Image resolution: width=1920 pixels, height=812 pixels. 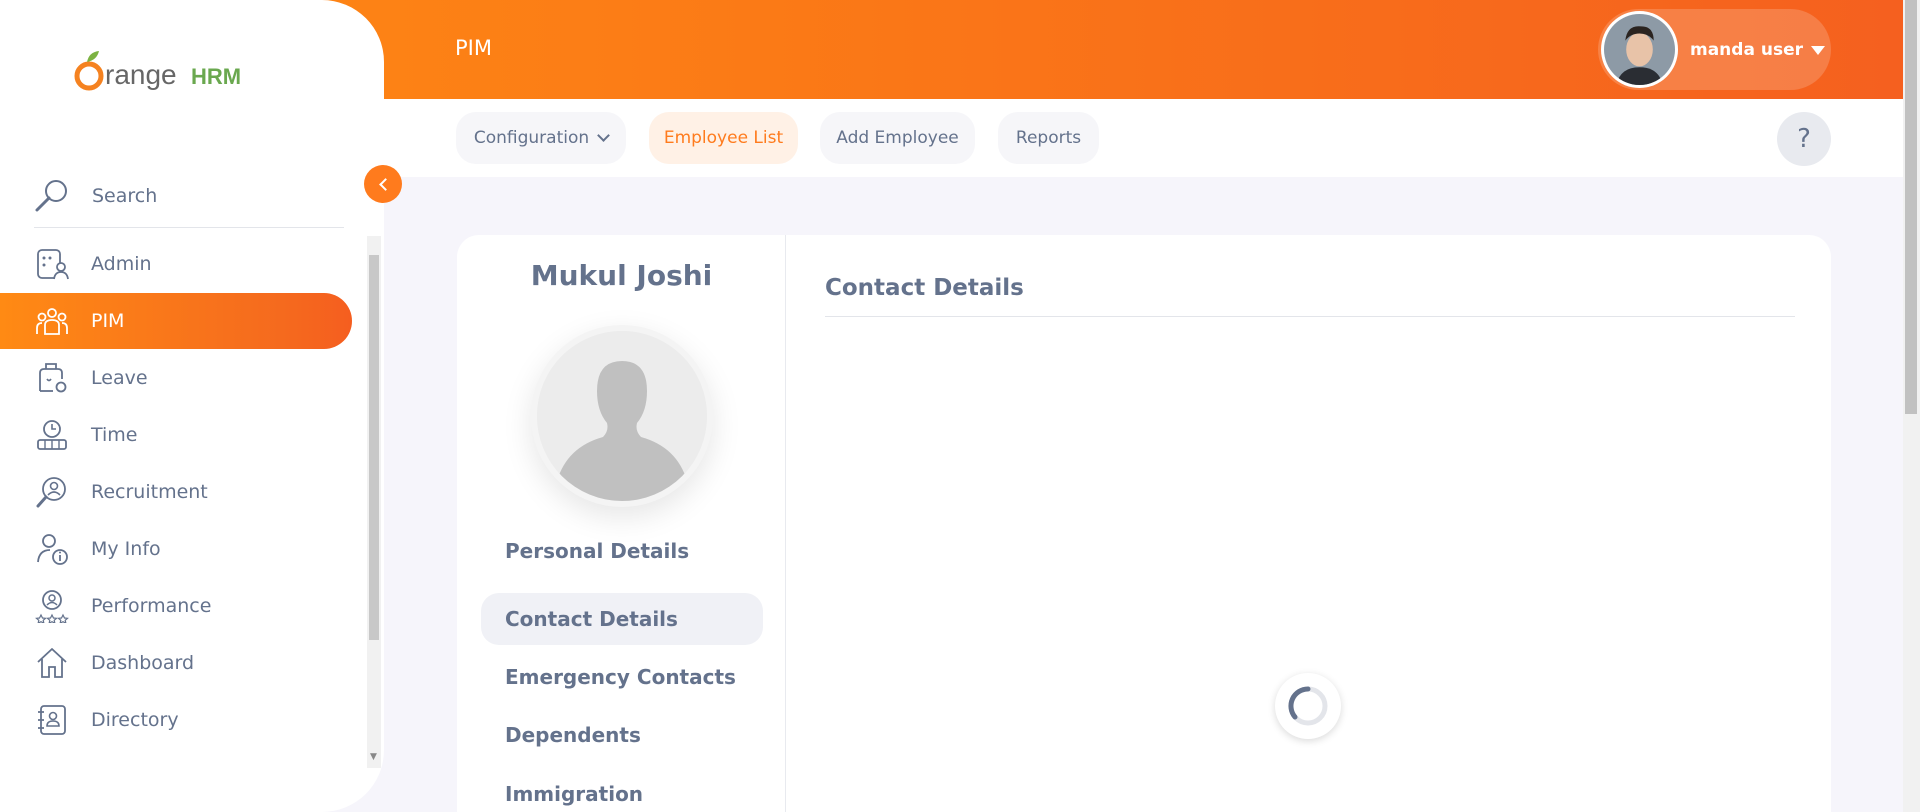 What do you see at coordinates (52, 321) in the screenshot?
I see `pim-icon` at bounding box center [52, 321].